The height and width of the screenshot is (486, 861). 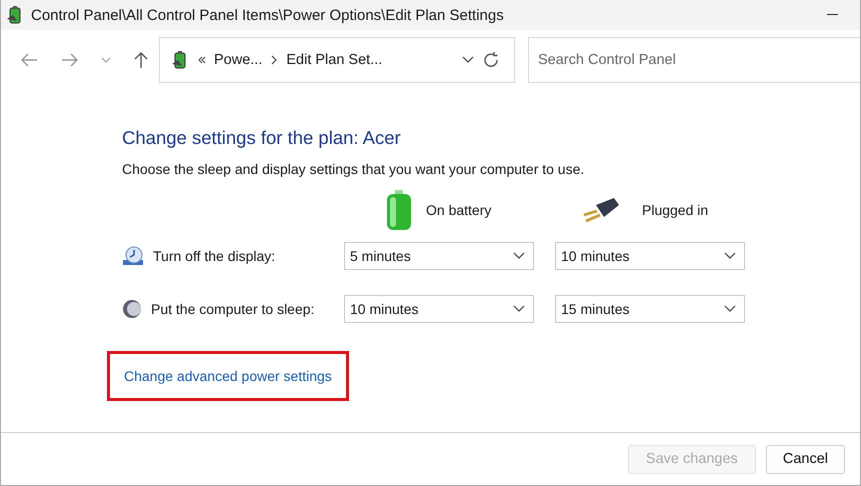 I want to click on page-heading: Change settings for the plan: Acer, so click(x=262, y=138).